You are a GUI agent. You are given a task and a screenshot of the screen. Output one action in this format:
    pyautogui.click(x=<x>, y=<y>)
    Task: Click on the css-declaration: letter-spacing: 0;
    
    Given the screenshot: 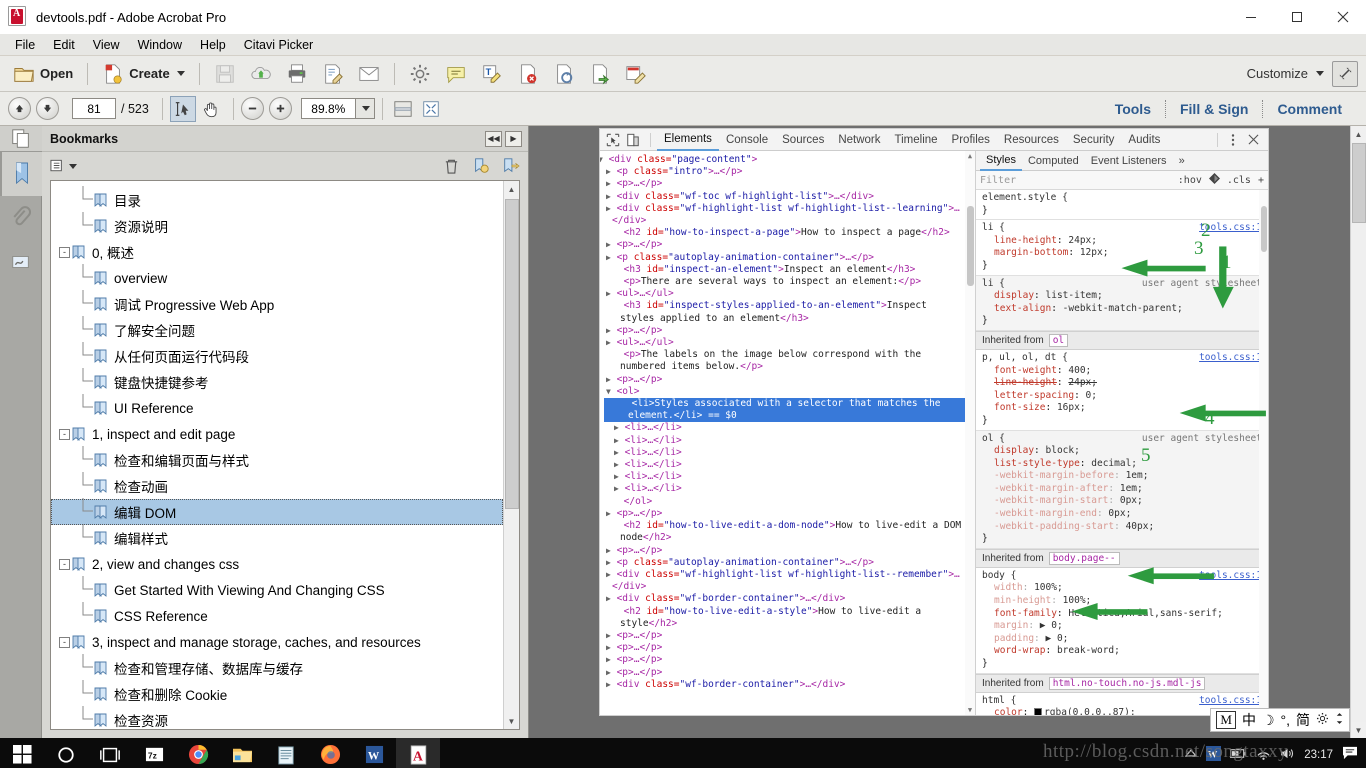 What is the action you would take?
    pyautogui.click(x=1122, y=396)
    